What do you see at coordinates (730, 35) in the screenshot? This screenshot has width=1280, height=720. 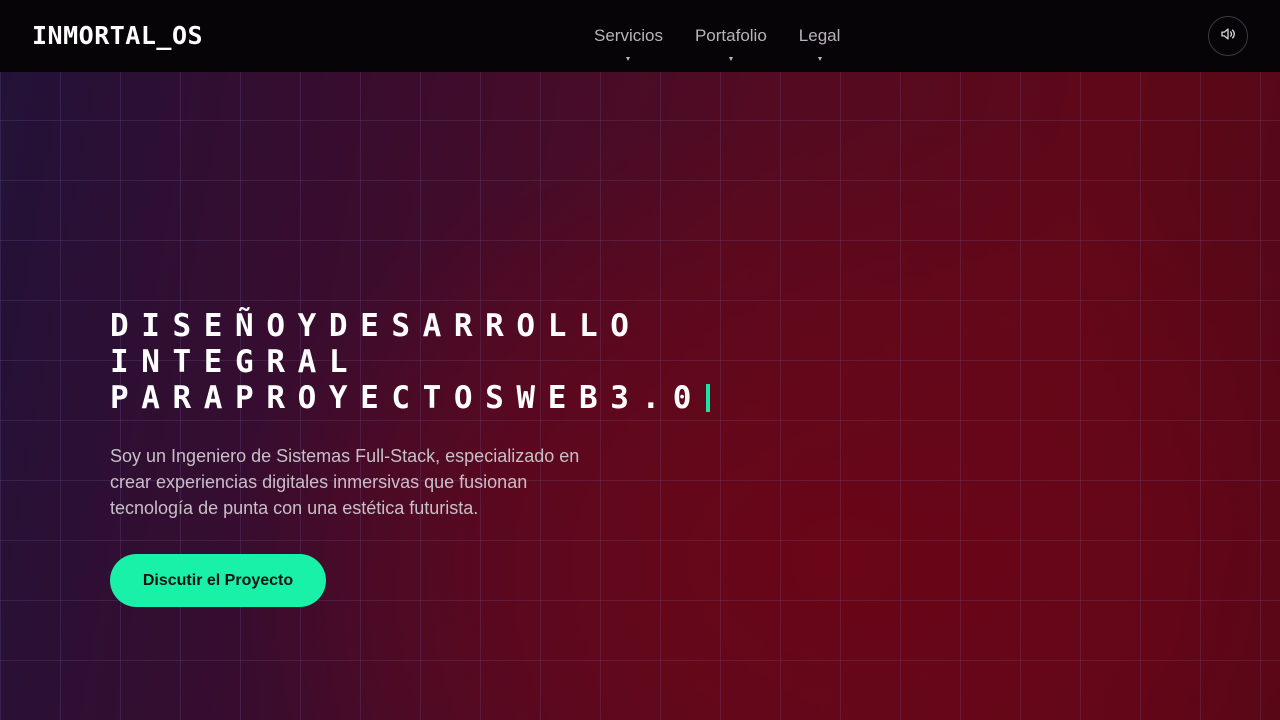 I see `nav-item-label: Portafolio` at bounding box center [730, 35].